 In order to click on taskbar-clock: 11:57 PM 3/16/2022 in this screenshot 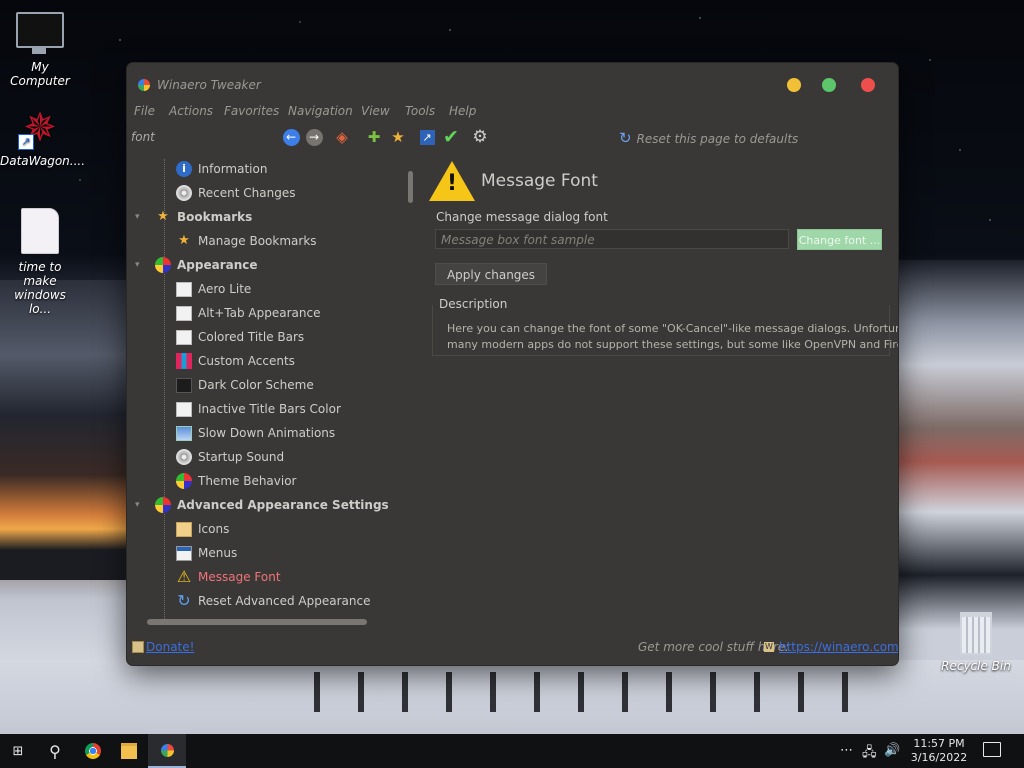, I will do `click(939, 751)`.